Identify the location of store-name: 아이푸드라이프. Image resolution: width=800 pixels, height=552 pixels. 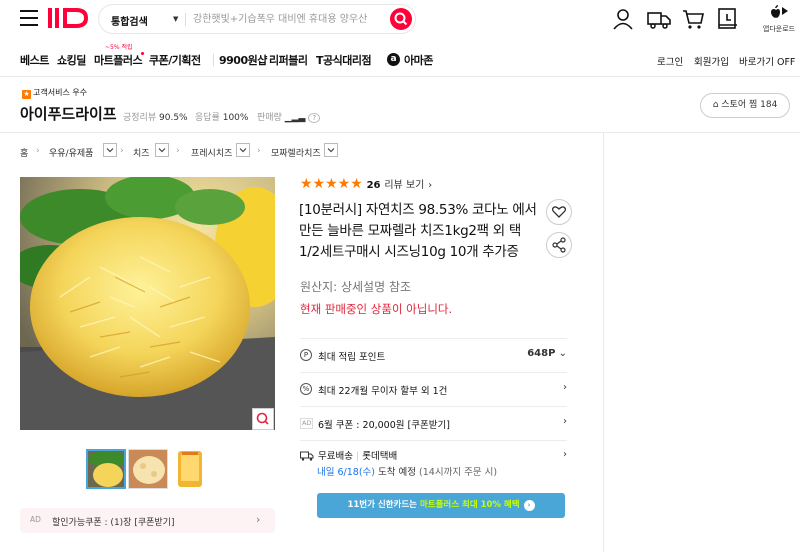
(68, 113).